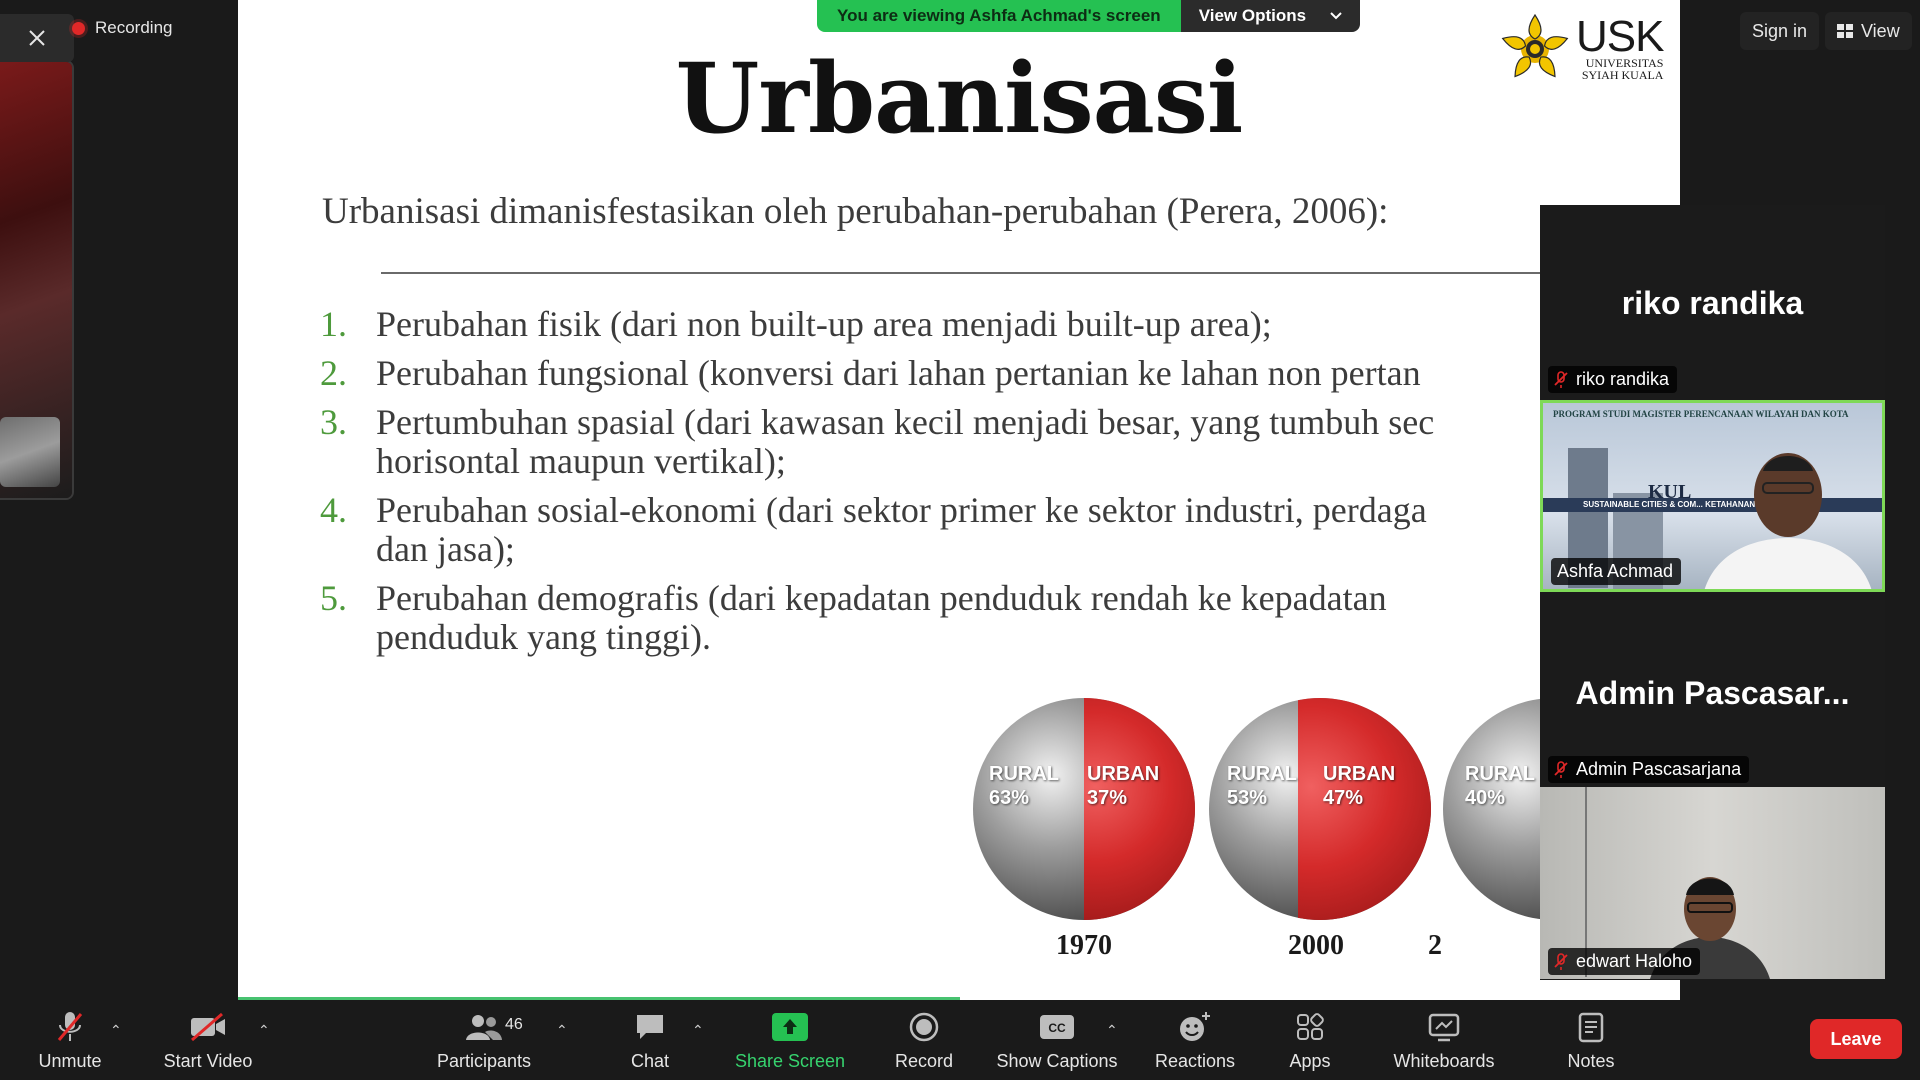 The width and height of the screenshot is (1920, 1080). Describe the element at coordinates (1712, 883) in the screenshot. I see `participant-tile: edwart Haloho` at that location.